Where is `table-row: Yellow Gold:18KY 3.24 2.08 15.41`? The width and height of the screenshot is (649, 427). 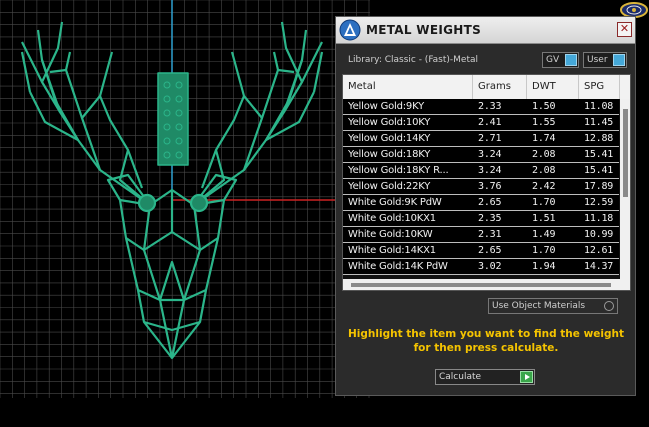 table-row: Yellow Gold:18KY 3.24 2.08 15.41 is located at coordinates (481, 155).